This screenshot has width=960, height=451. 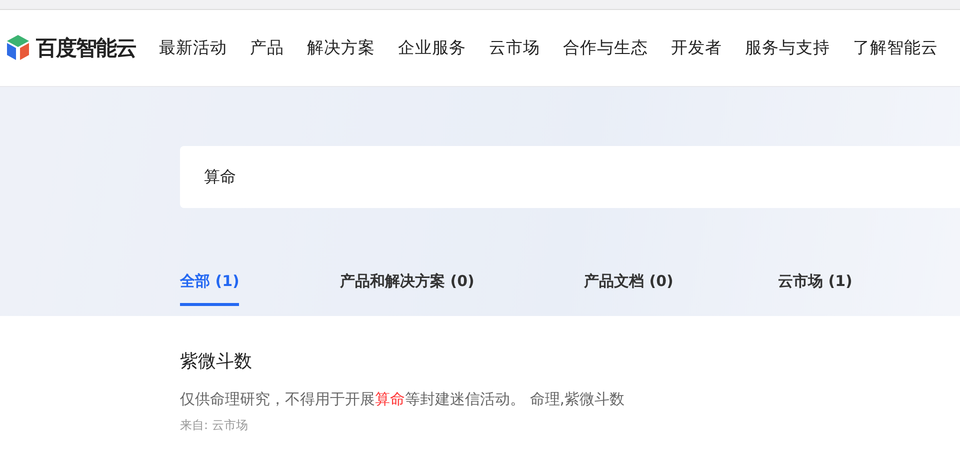 I want to click on nav-link: 产品, so click(x=267, y=48).